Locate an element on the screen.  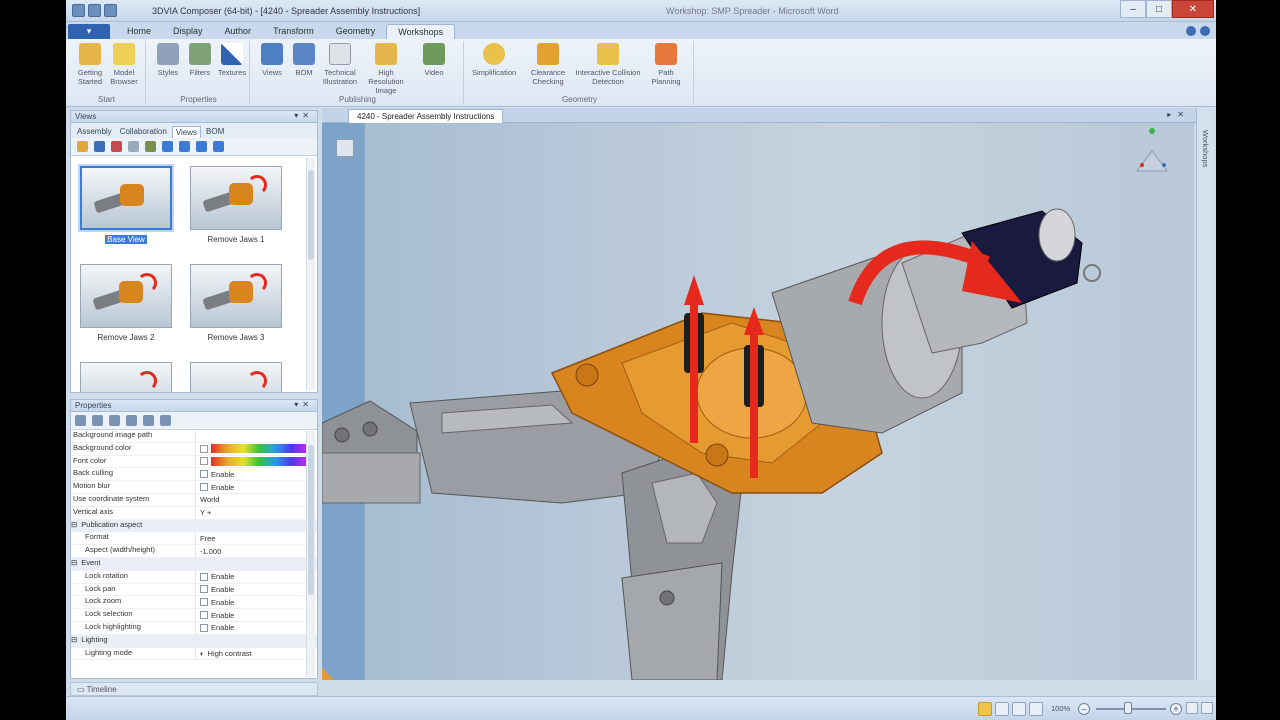
delete-view-icon is located at coordinates (116, 146).